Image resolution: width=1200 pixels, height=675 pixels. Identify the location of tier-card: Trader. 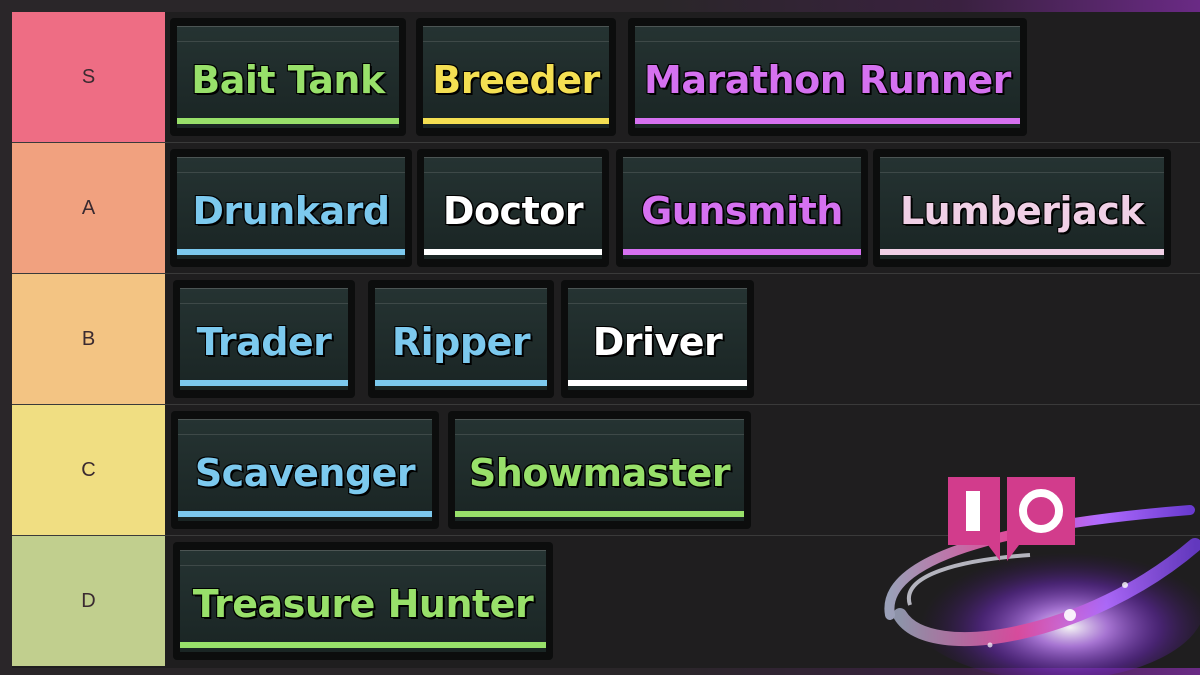
(264, 339).